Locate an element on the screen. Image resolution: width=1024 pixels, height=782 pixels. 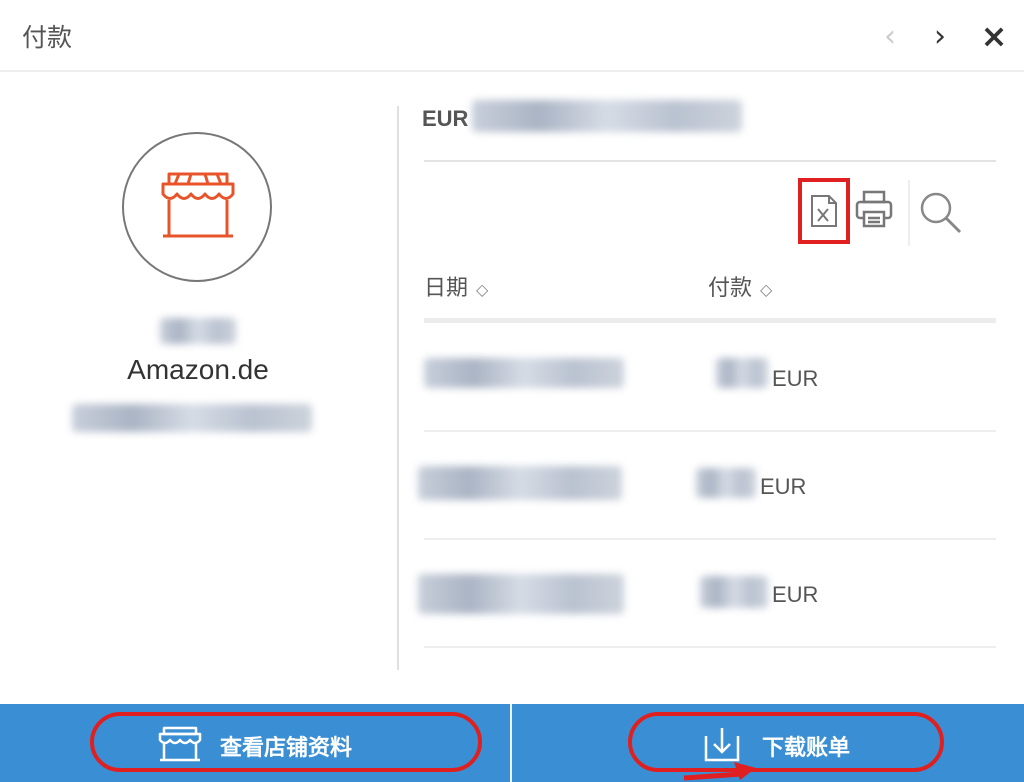
store-name: Amazon.de is located at coordinates (198, 369).